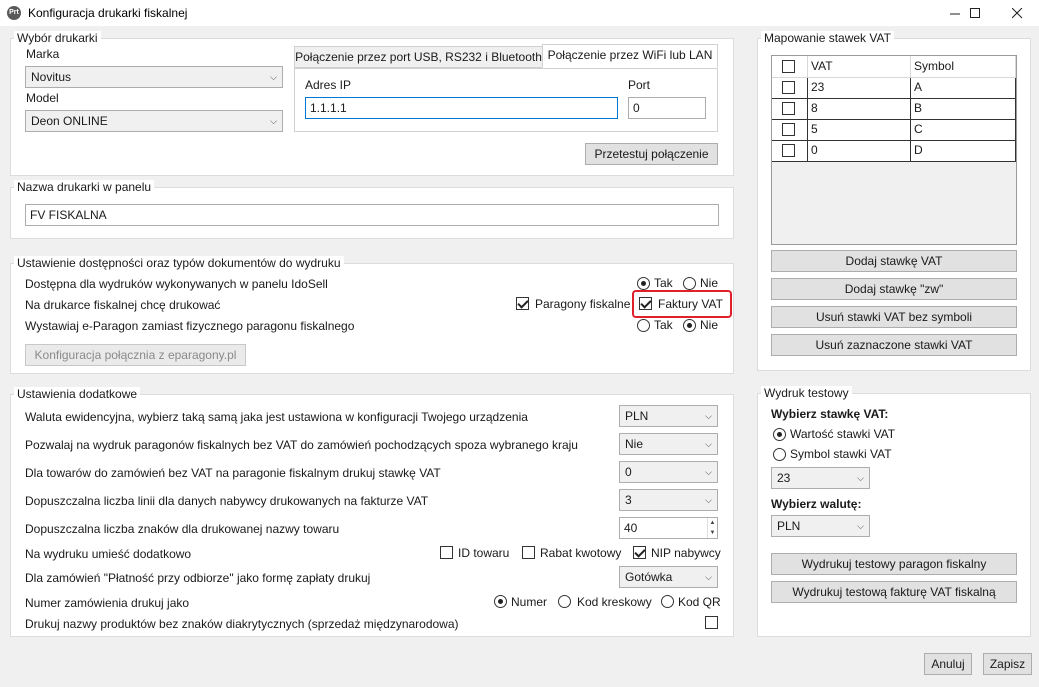 The width and height of the screenshot is (1039, 687). What do you see at coordinates (614, 602) in the screenshot?
I see `order-number-barcode-label: Kod kreskowy` at bounding box center [614, 602].